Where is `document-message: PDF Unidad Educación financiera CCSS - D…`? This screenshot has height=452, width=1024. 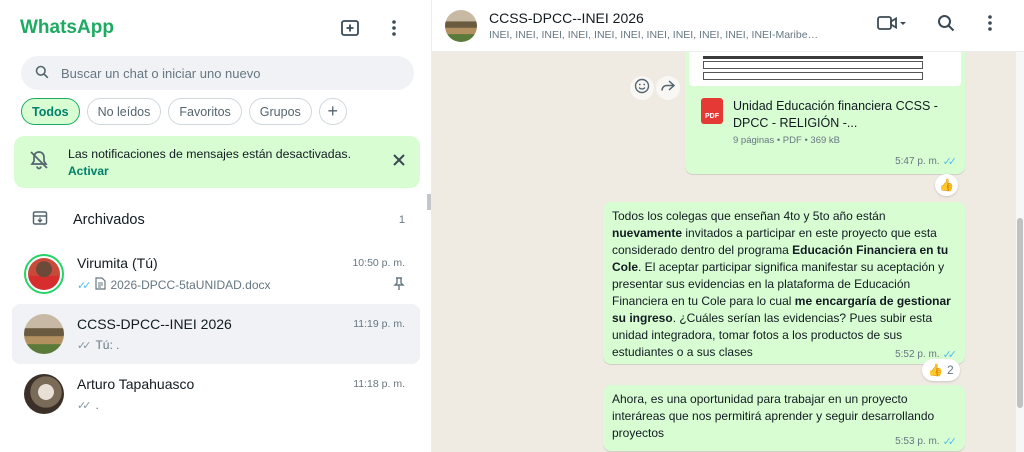
document-message: PDF Unidad Educación financiera CCSS - D… is located at coordinates (825, 113).